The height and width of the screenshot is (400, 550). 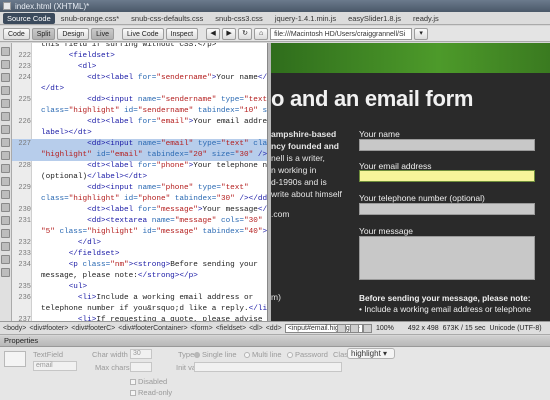 What do you see at coordinates (93, 328) in the screenshot?
I see `tag-selector-item: <div#footerC>` at bounding box center [93, 328].